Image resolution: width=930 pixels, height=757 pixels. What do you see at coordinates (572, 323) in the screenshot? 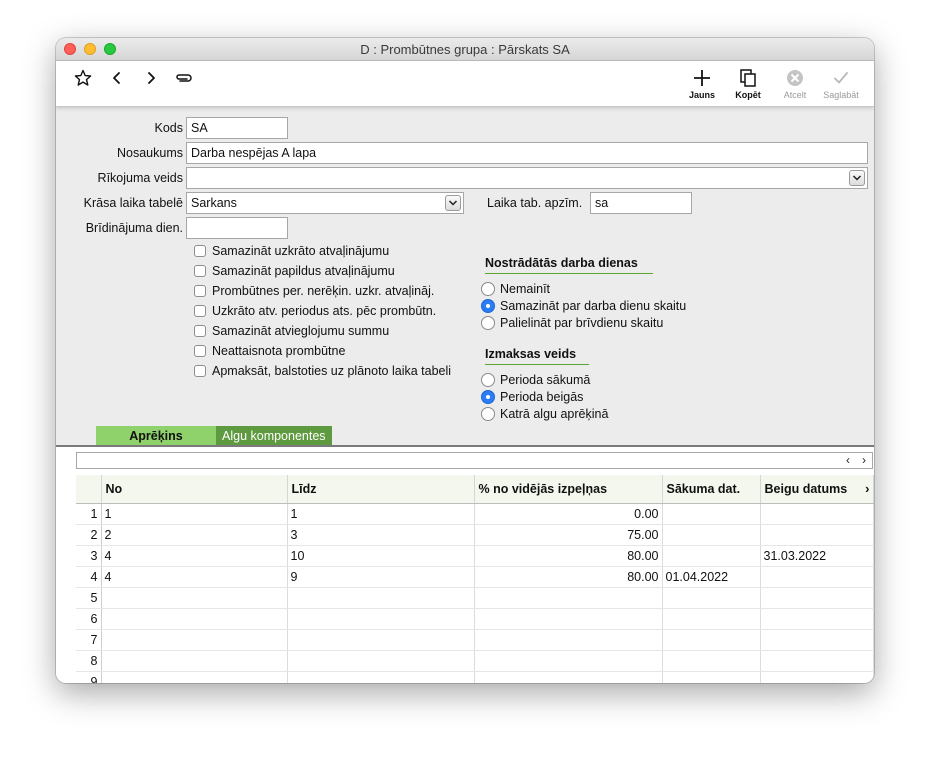
I see `radio-increase-by-holidays: Palielināt par brīvdienu skaitu` at bounding box center [572, 323].